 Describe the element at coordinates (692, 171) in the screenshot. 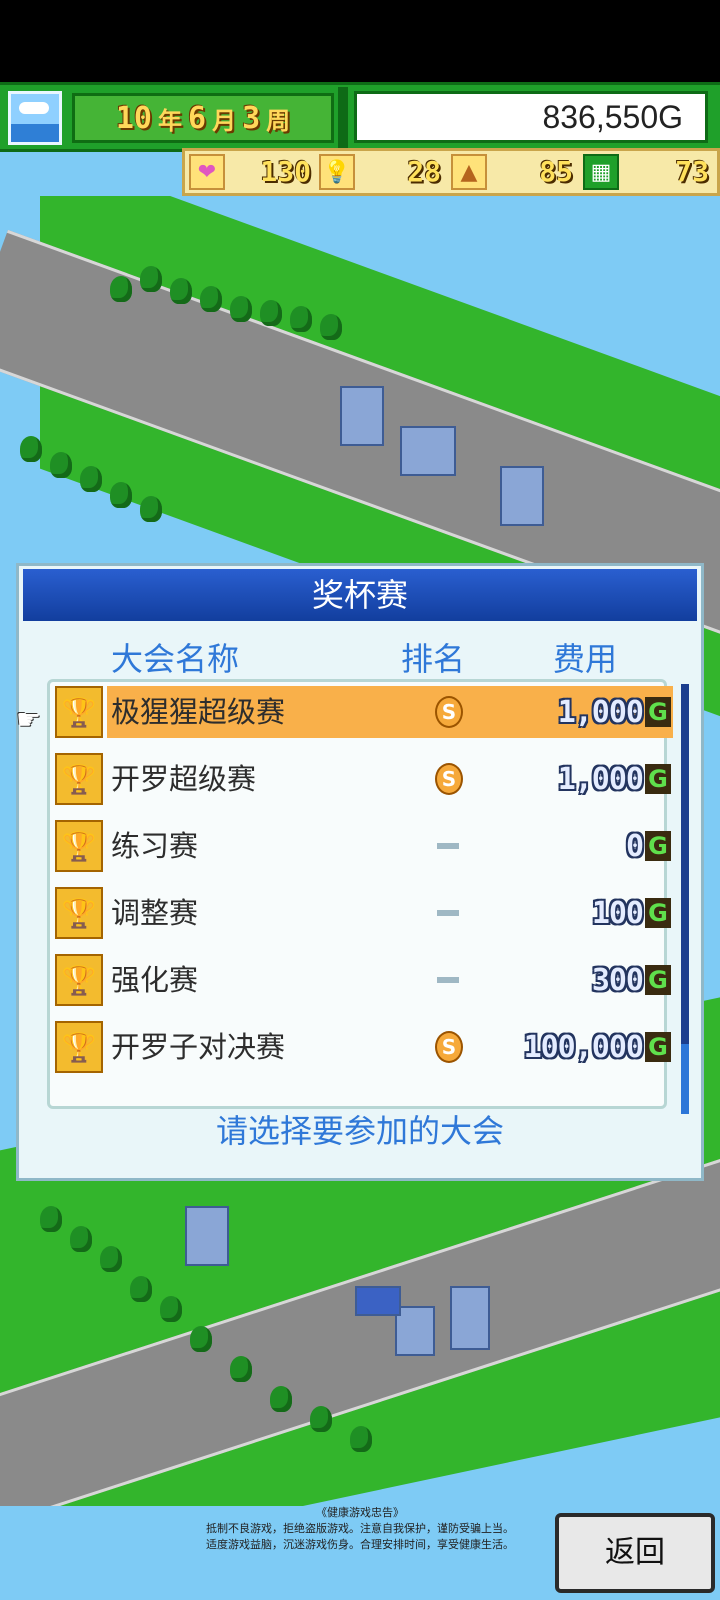

I see `field-value: 73` at that location.